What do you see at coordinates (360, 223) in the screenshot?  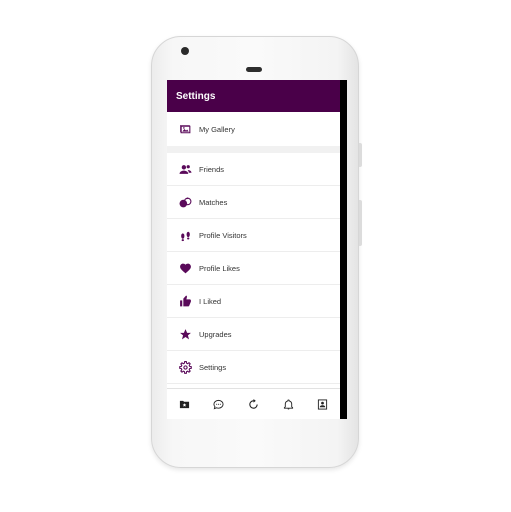 I see `volume-button` at bounding box center [360, 223].